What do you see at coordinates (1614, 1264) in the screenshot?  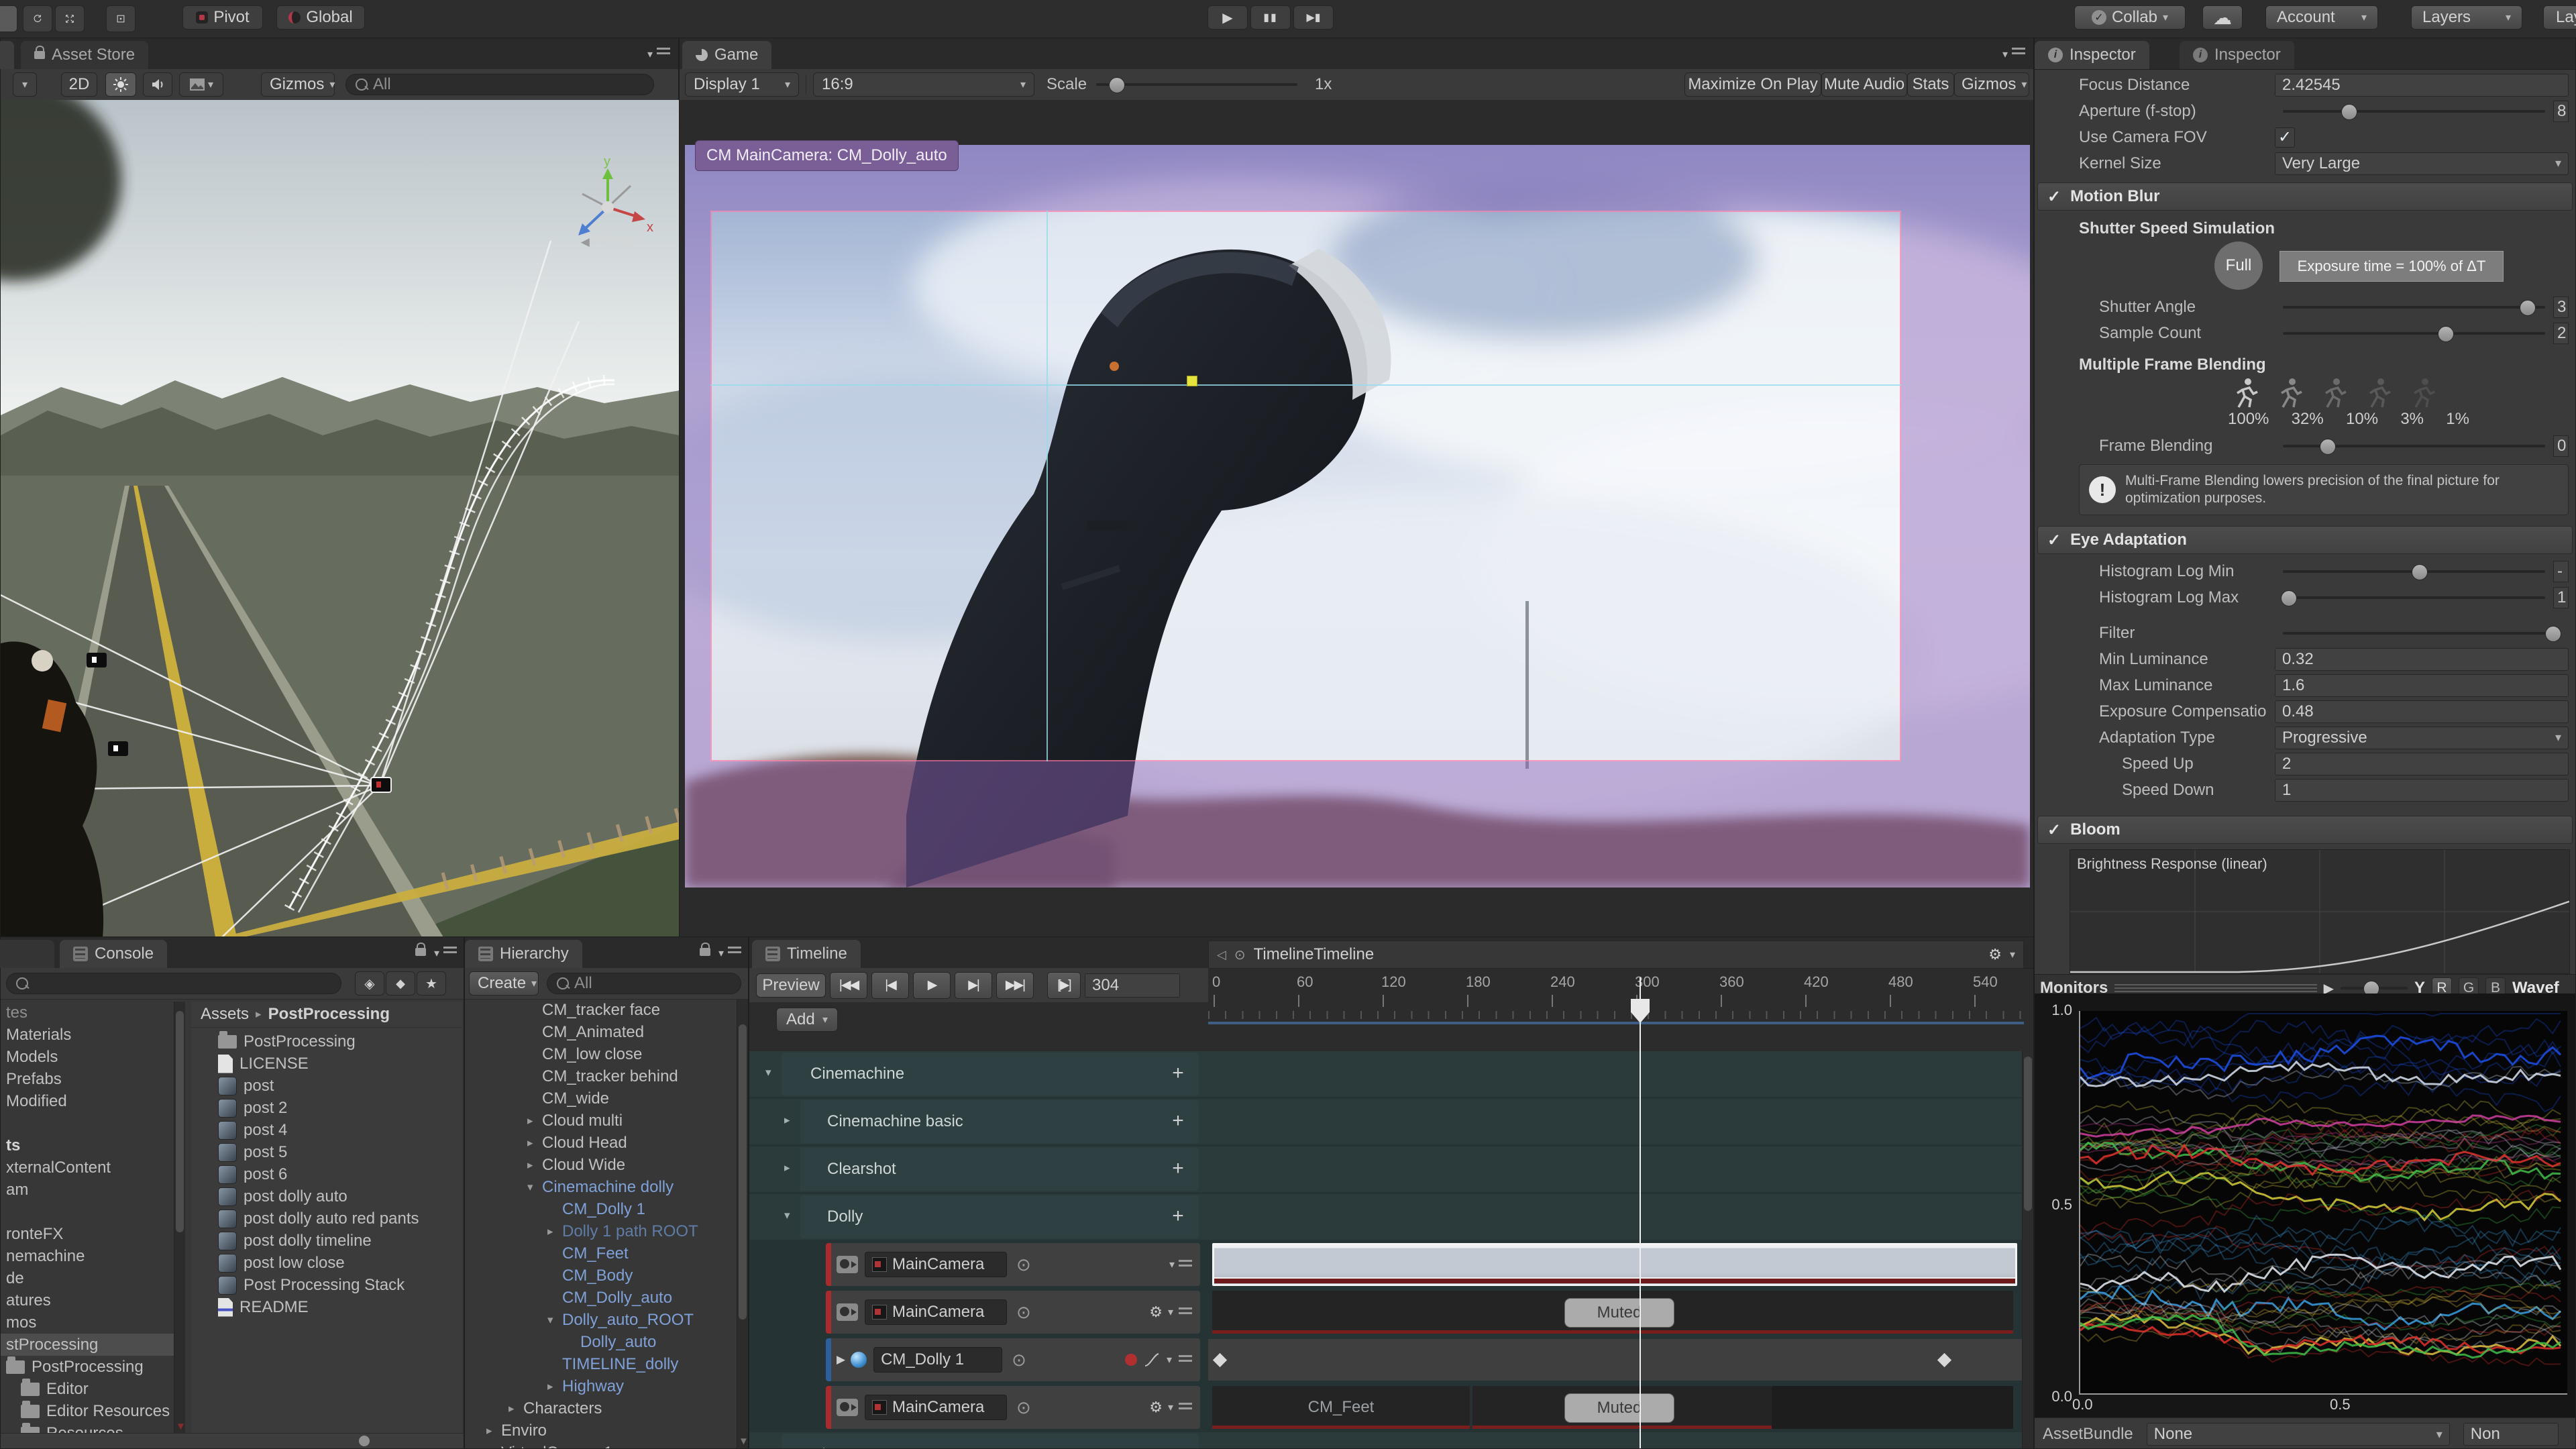 I see `timeline-clip-selected` at bounding box center [1614, 1264].